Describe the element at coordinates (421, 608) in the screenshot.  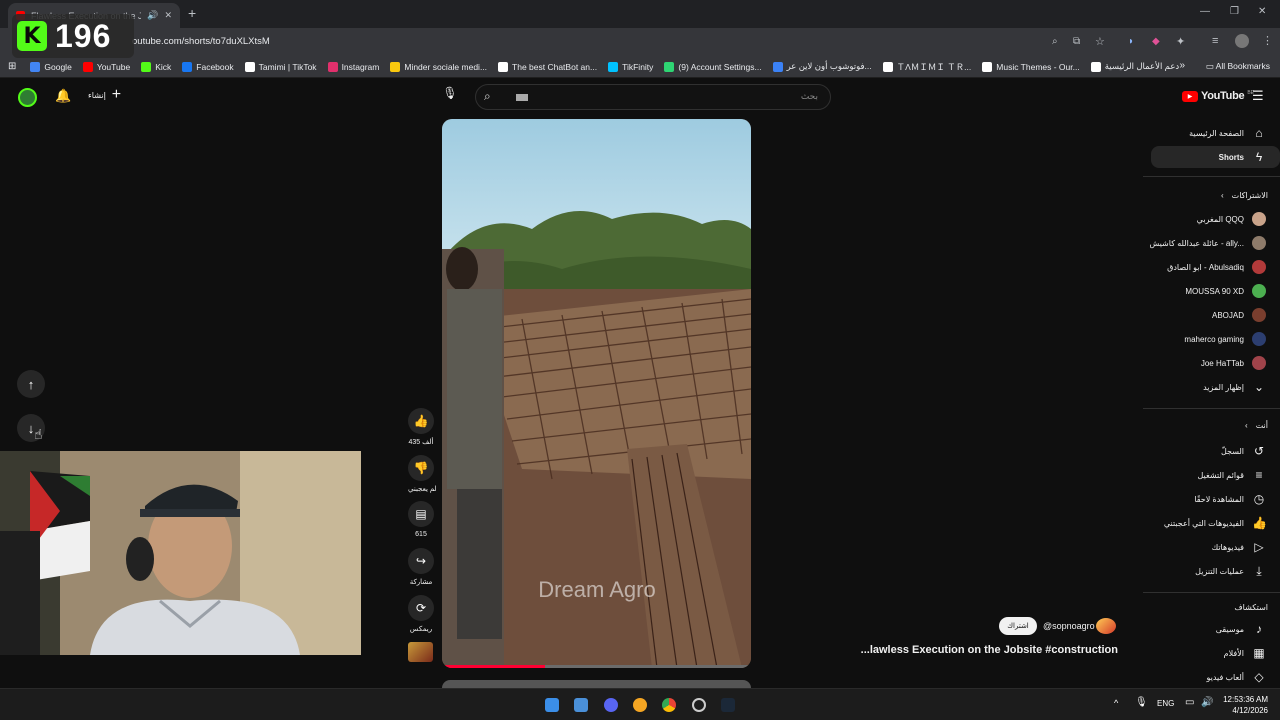
I see `remix-icon: ⟳` at that location.